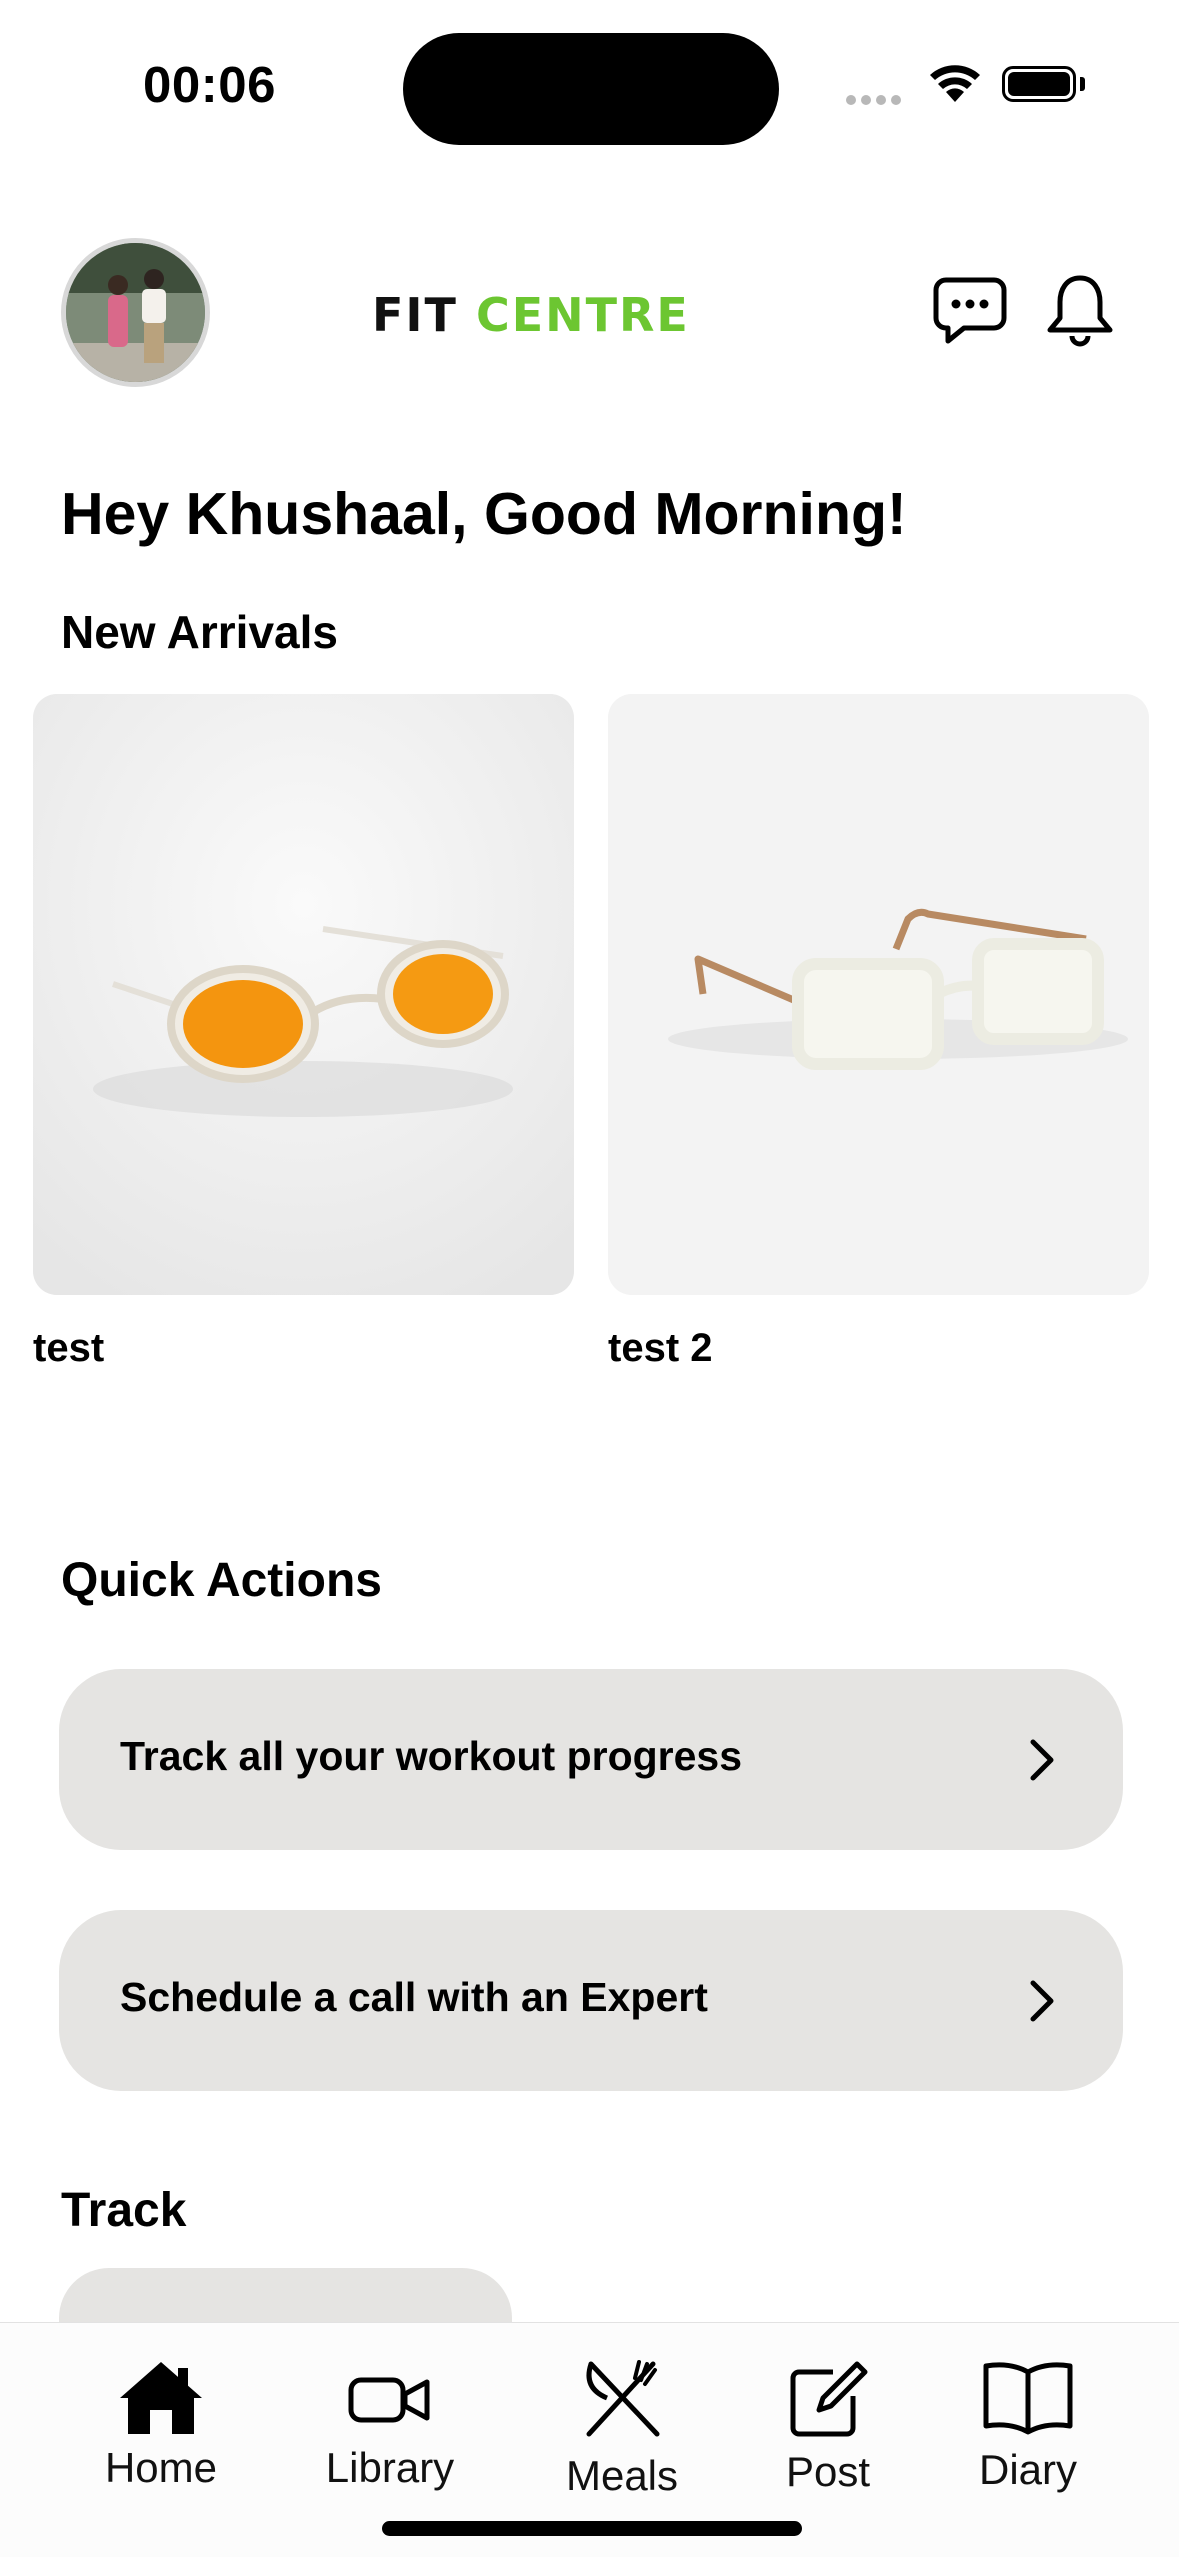 This screenshot has height=2557, width=1179. I want to click on compose-icon, so click(829, 2399).